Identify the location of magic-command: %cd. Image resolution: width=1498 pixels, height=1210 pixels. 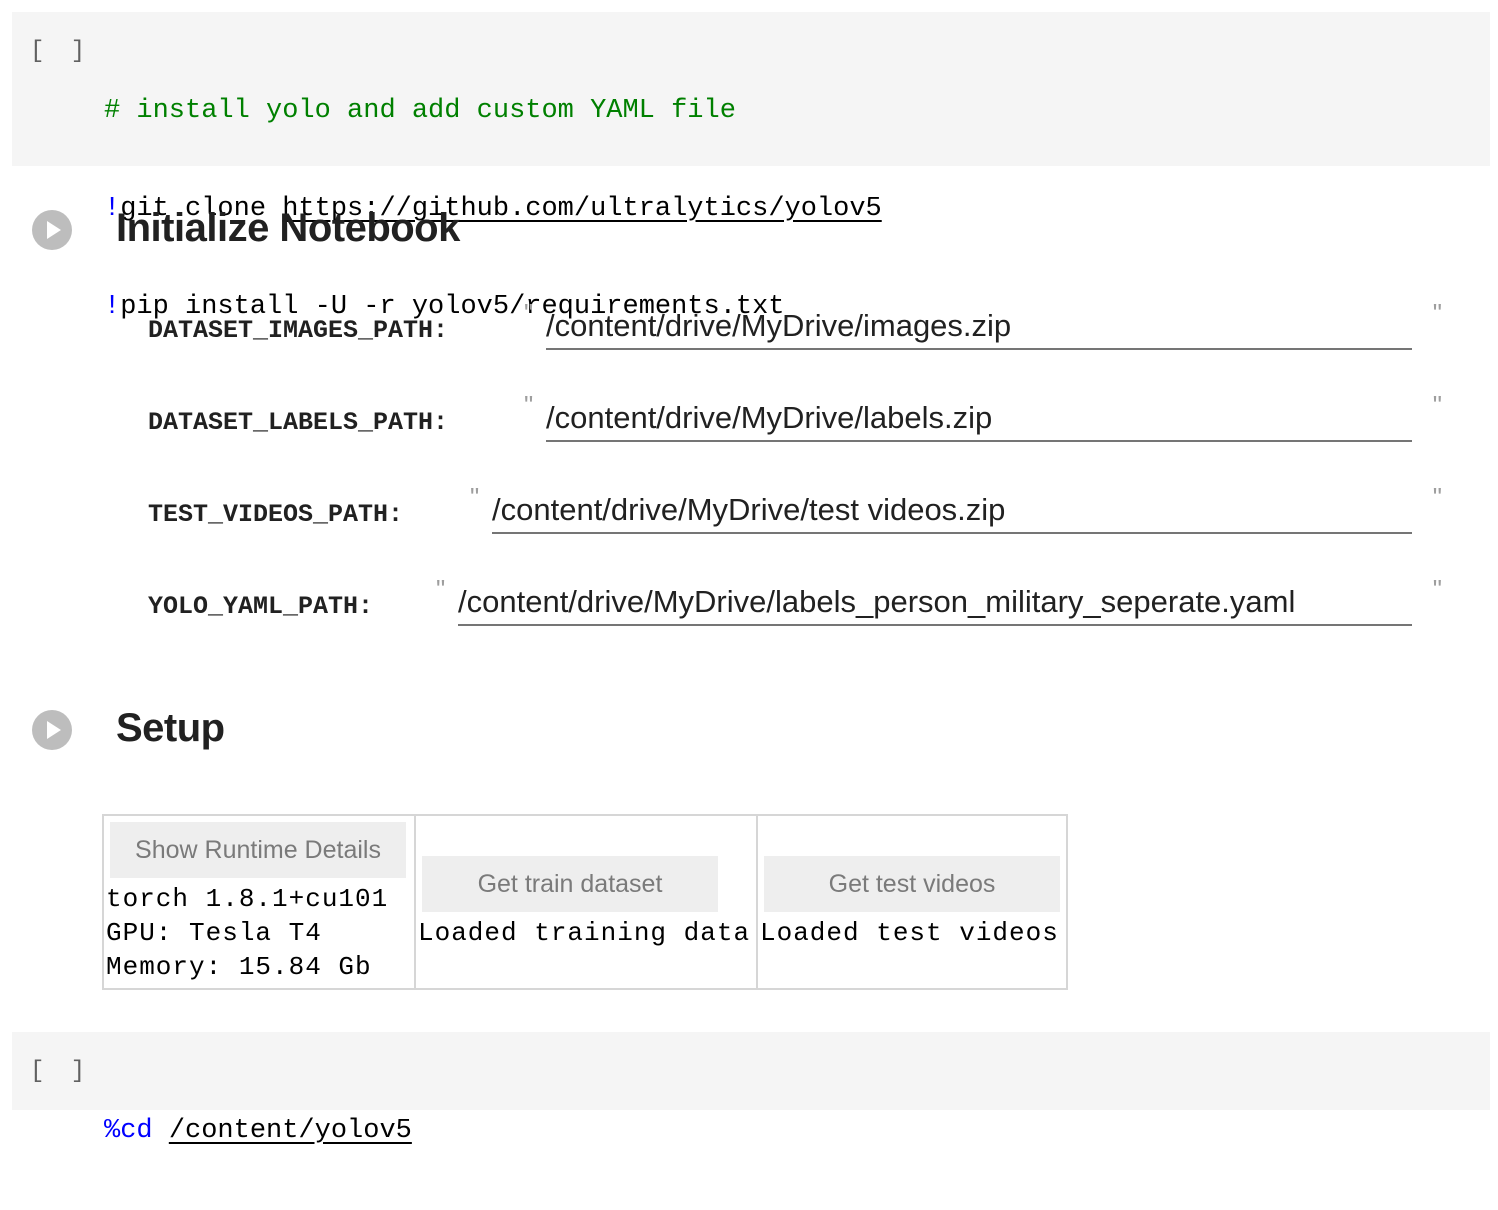
(128, 1131).